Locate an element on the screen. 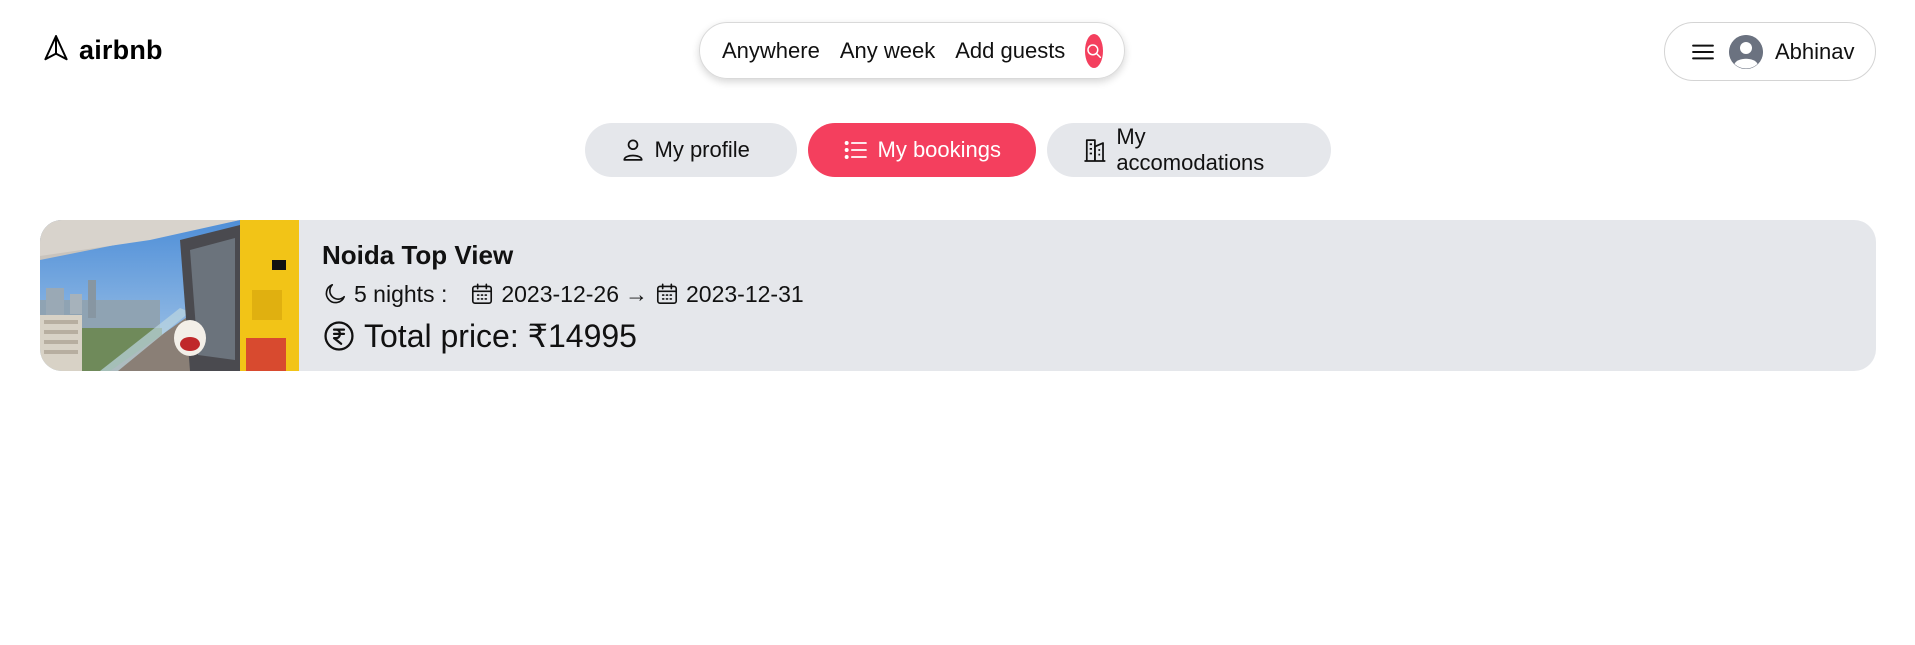  search-bar: Anywhere Any week Add guests is located at coordinates (912, 50).